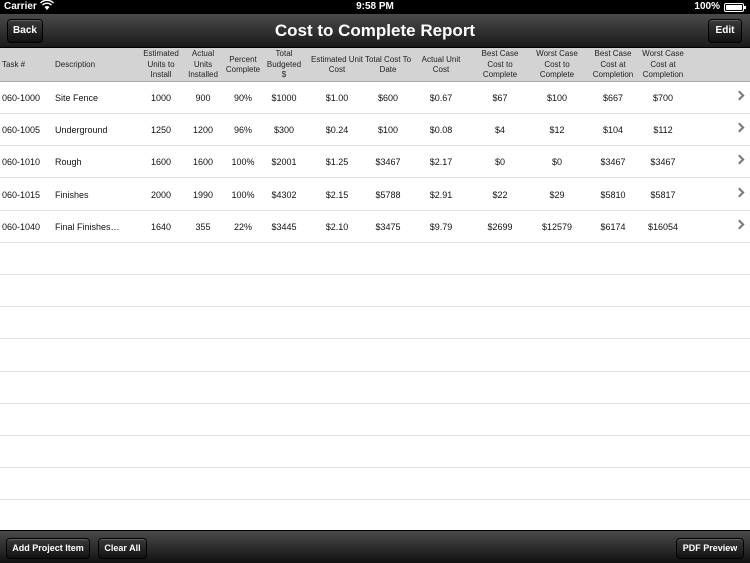 The height and width of the screenshot is (563, 750). Describe the element at coordinates (242, 130) in the screenshot. I see `cell-percent-complete: 96%` at that location.